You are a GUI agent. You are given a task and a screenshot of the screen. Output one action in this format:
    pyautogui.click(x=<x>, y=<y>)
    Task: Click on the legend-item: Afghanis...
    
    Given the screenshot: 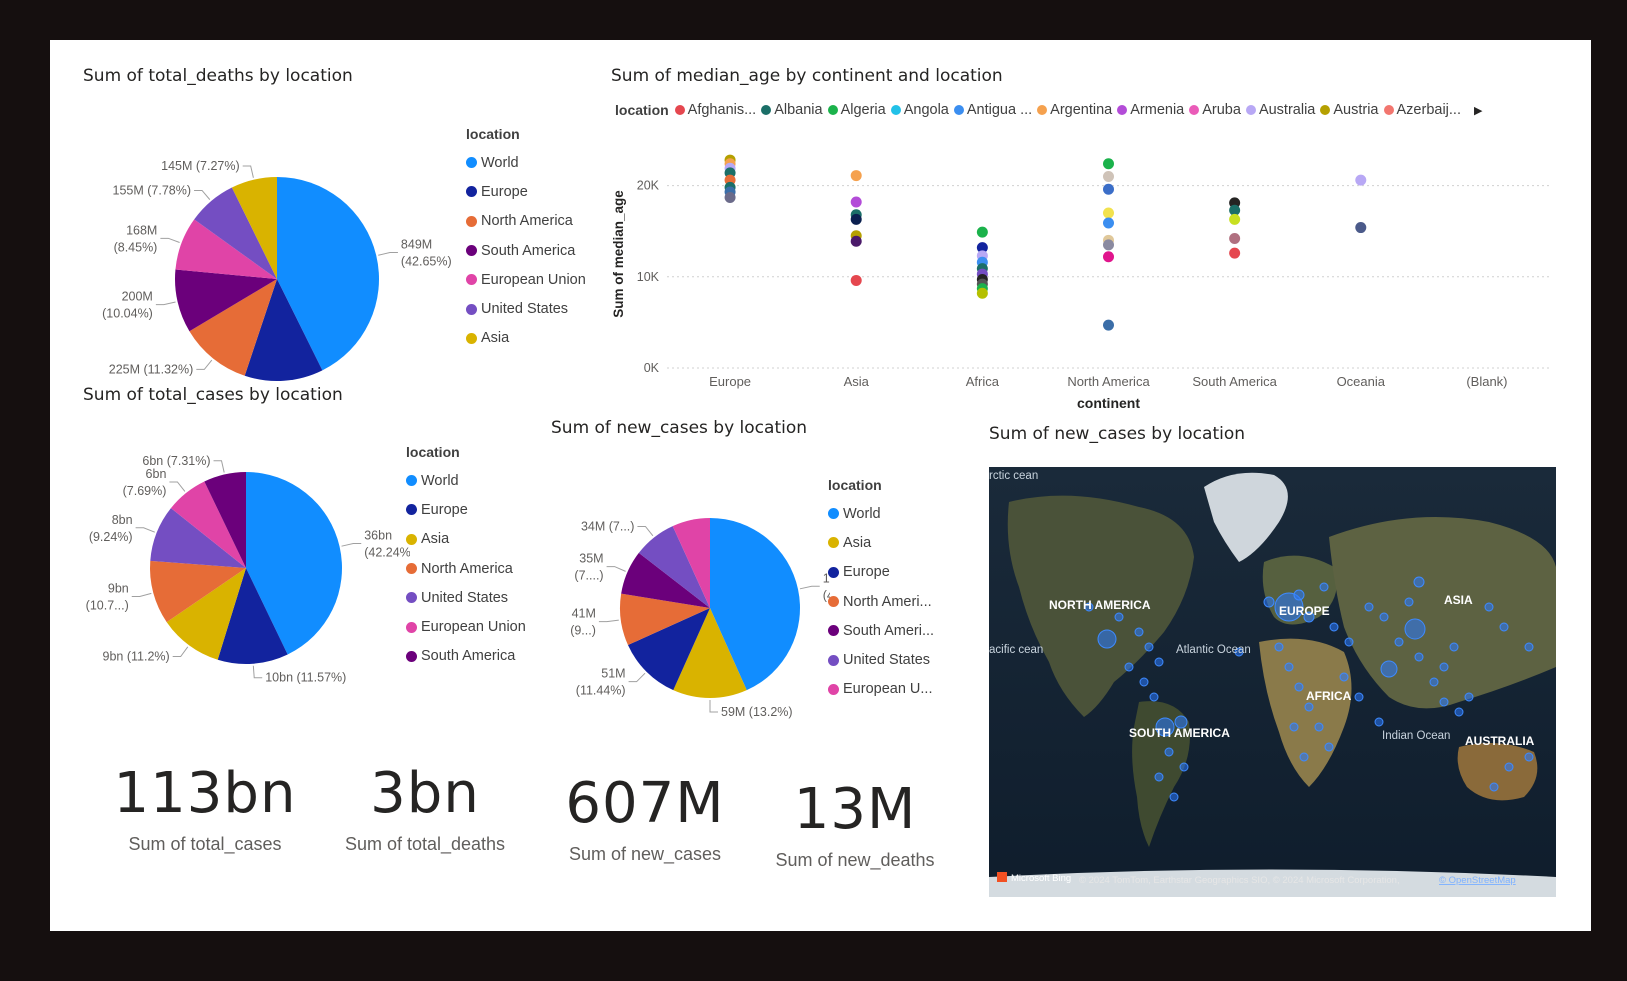 What is the action you would take?
    pyautogui.click(x=715, y=110)
    